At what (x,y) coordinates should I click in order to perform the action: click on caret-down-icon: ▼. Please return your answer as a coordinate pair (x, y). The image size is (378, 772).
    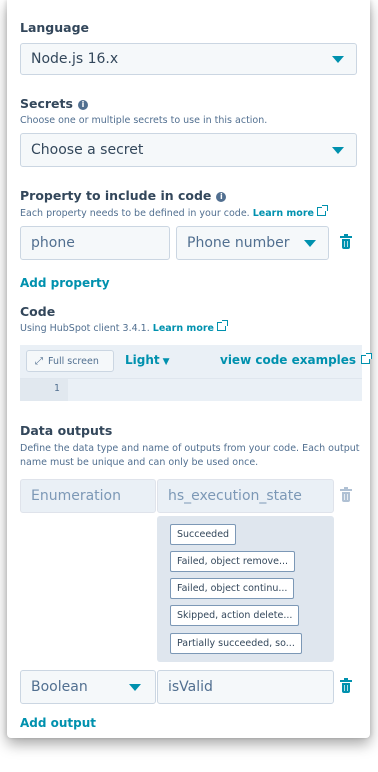
    Looking at the image, I should click on (166, 362).